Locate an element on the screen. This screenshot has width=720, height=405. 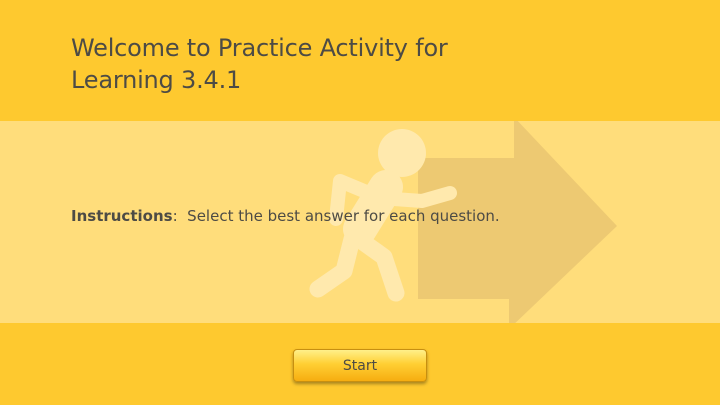
title-line-1: Welcome to Practice Activity for is located at coordinates (259, 48).